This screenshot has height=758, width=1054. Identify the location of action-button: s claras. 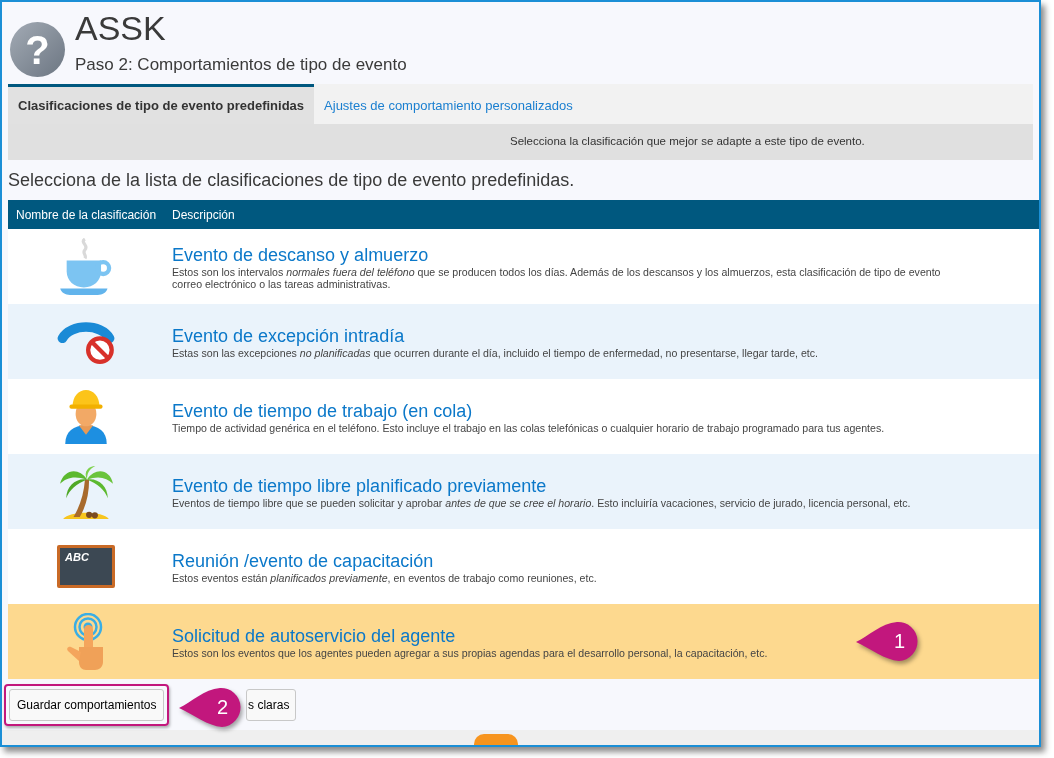
(271, 704).